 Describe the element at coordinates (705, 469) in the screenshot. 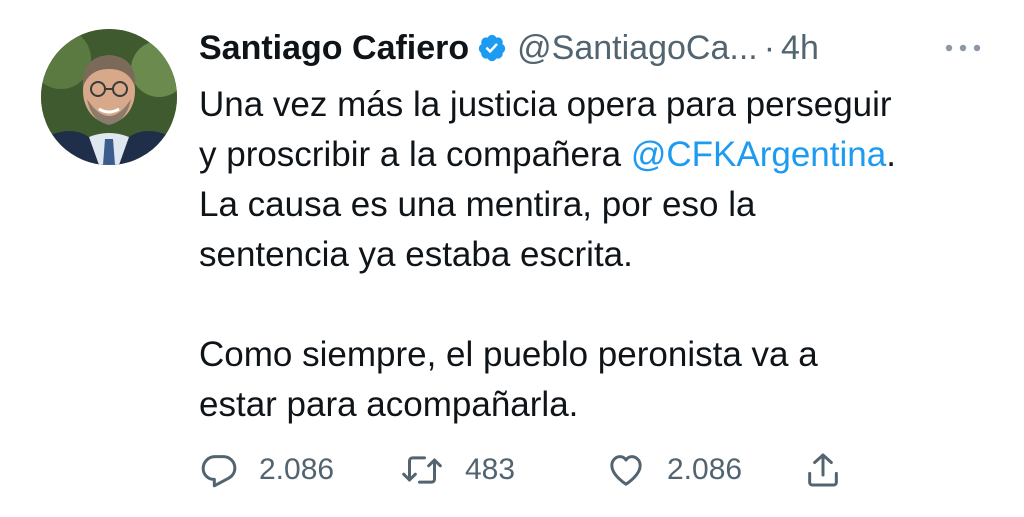

I see `like-count: 2.086` at that location.